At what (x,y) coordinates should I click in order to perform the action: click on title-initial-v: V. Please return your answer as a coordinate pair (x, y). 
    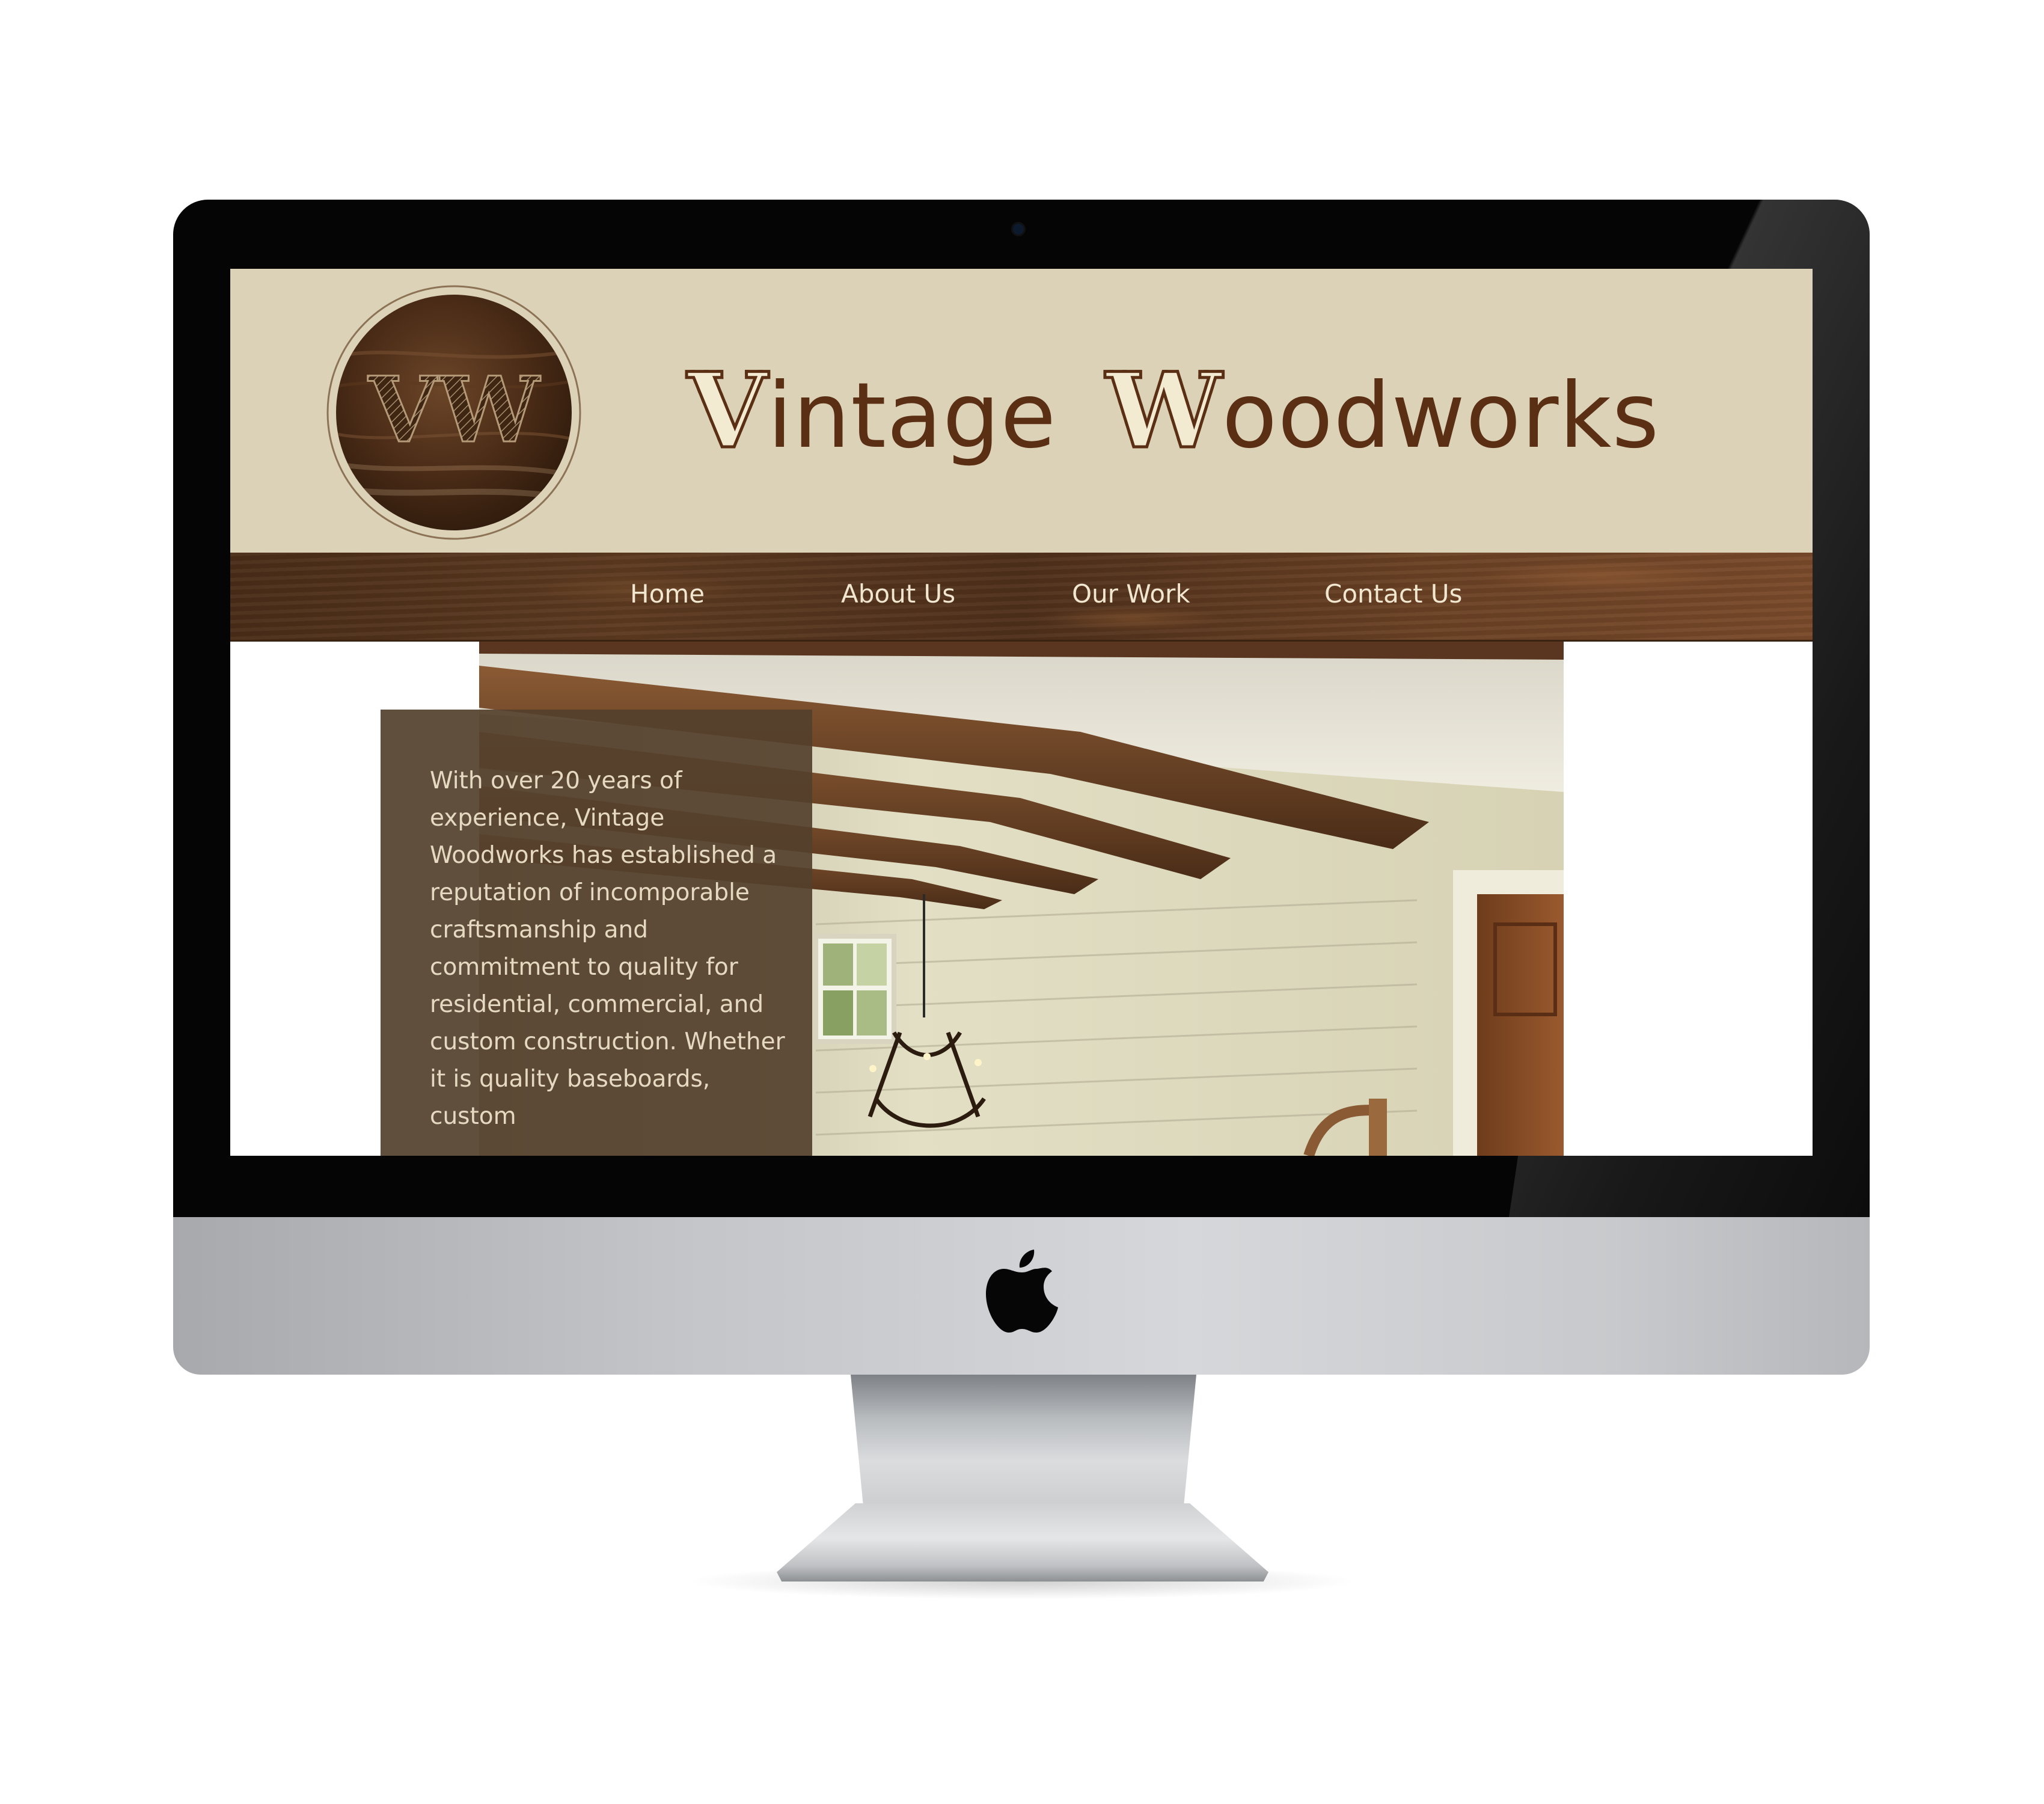
    Looking at the image, I should click on (727, 410).